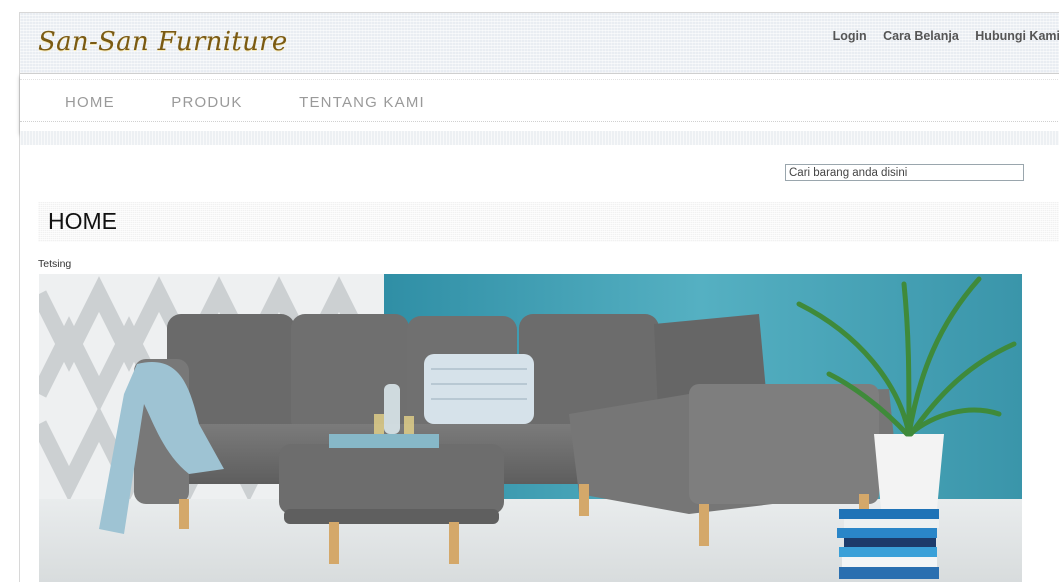 Image resolution: width=1059 pixels, height=582 pixels. Describe the element at coordinates (206, 102) in the screenshot. I see `nav-item-produk: PRODUK` at that location.